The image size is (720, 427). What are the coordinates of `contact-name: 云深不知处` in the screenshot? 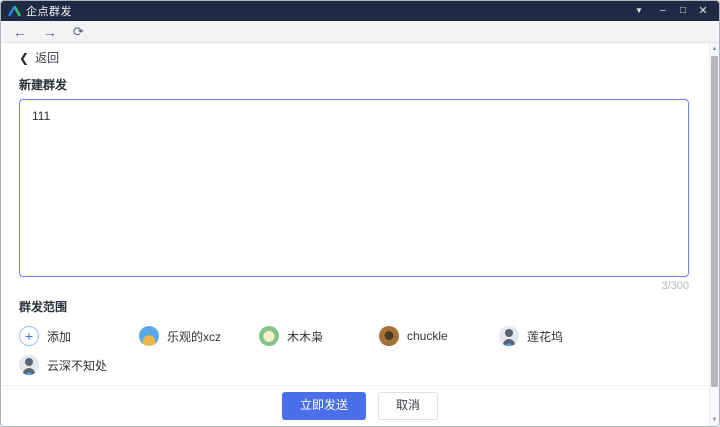 It's located at (77, 365).